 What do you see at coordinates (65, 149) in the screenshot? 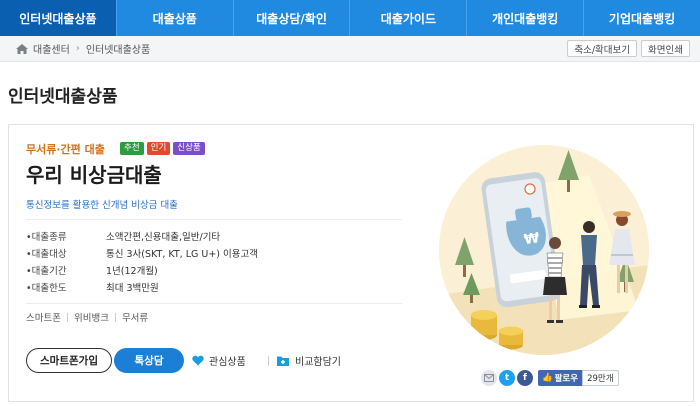
I see `product-category: 무서류·간편 대출` at bounding box center [65, 149].